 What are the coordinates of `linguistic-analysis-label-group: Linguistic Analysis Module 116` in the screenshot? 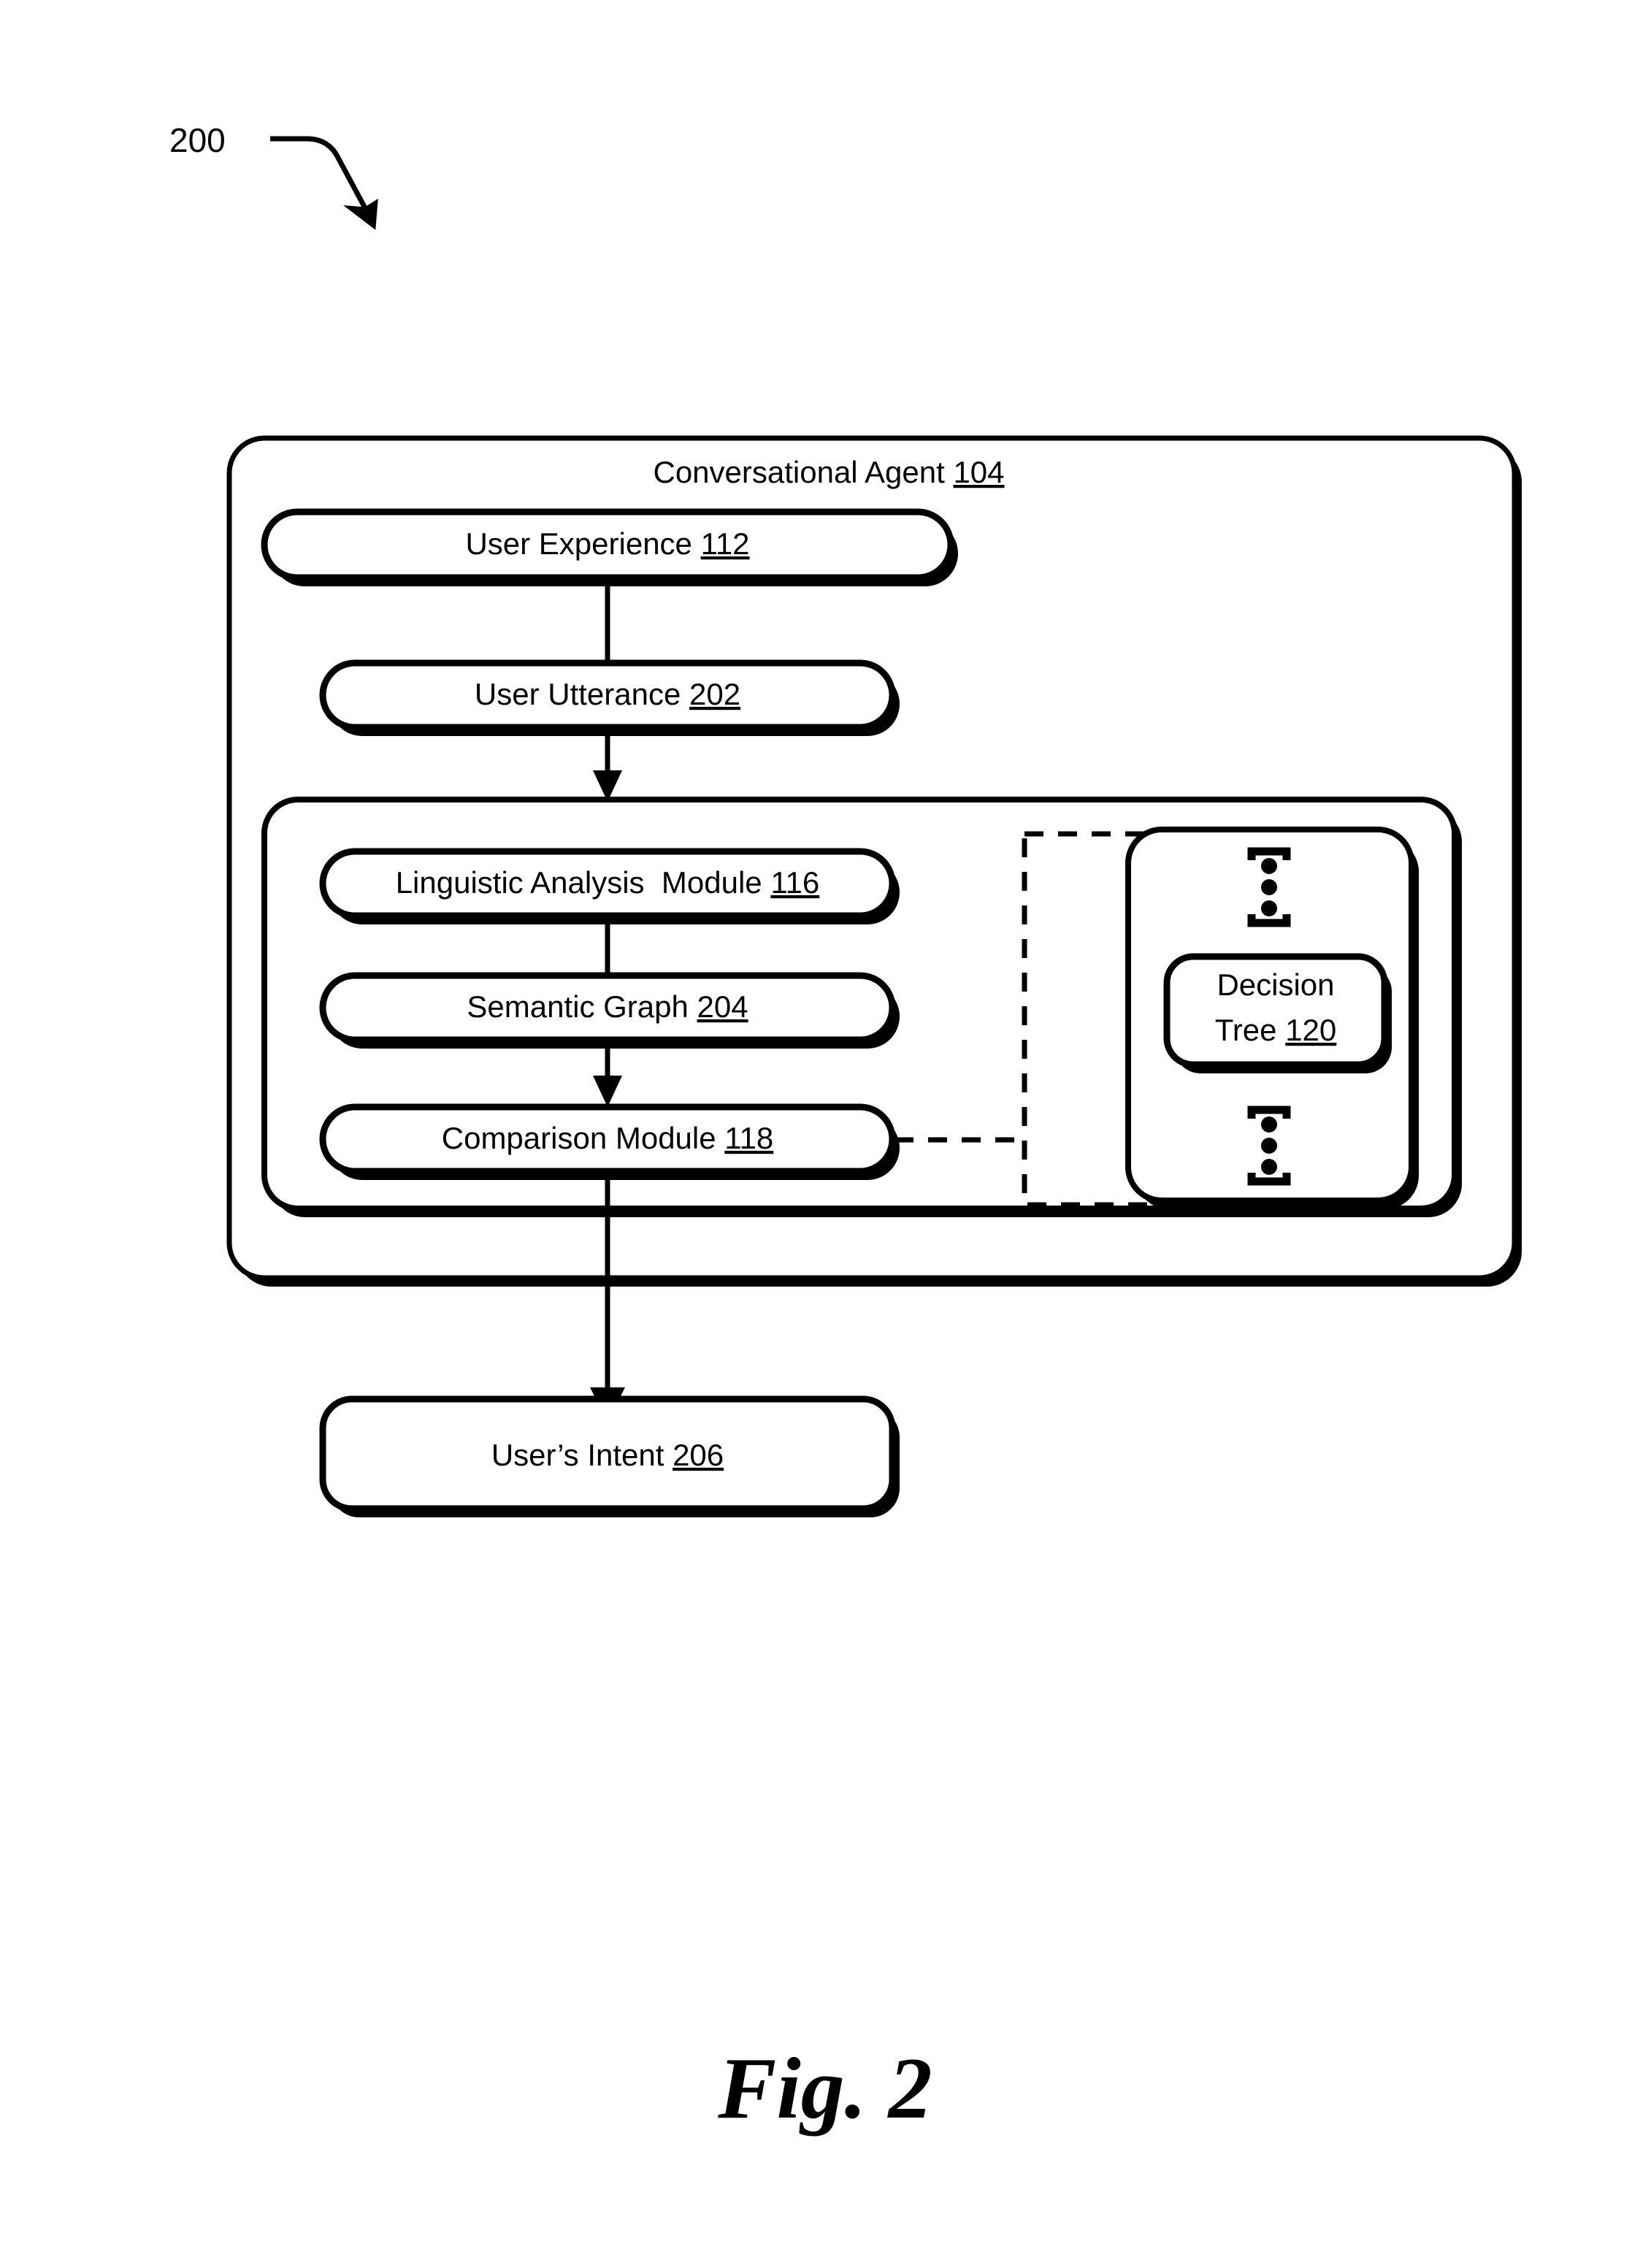 It's located at (608, 882).